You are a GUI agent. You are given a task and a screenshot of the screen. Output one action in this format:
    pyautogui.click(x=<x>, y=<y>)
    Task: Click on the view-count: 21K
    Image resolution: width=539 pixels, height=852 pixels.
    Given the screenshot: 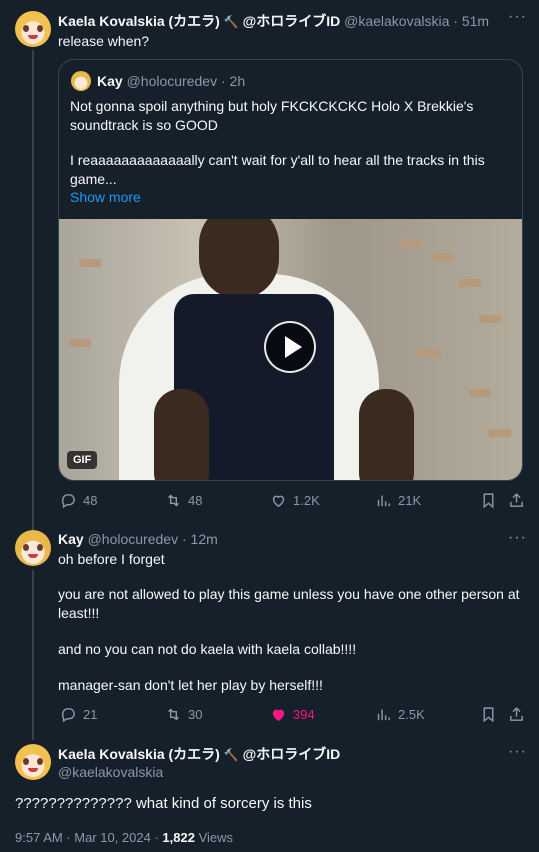 What is the action you would take?
    pyautogui.click(x=410, y=500)
    